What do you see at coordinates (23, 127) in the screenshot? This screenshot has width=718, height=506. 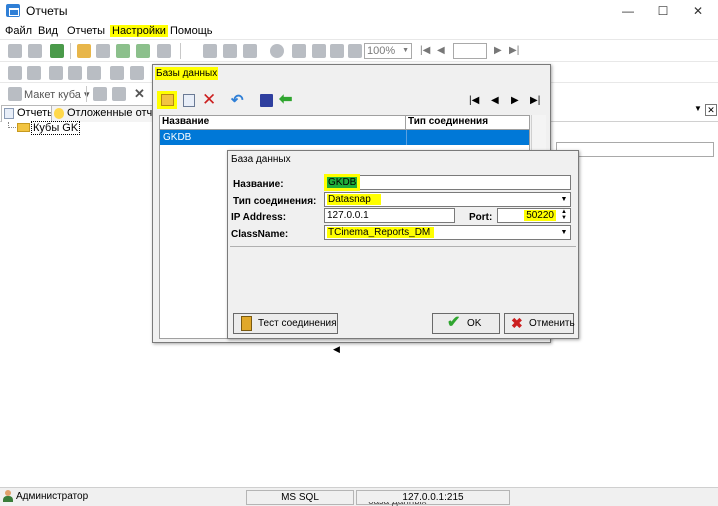 I see `folder-icon` at bounding box center [23, 127].